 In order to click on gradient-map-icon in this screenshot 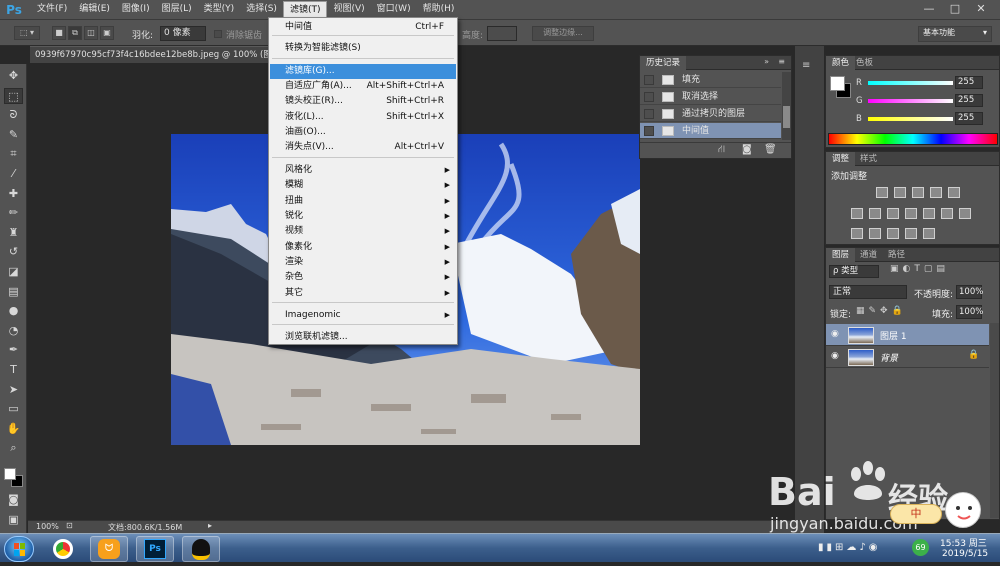, I will do `click(911, 233)`.